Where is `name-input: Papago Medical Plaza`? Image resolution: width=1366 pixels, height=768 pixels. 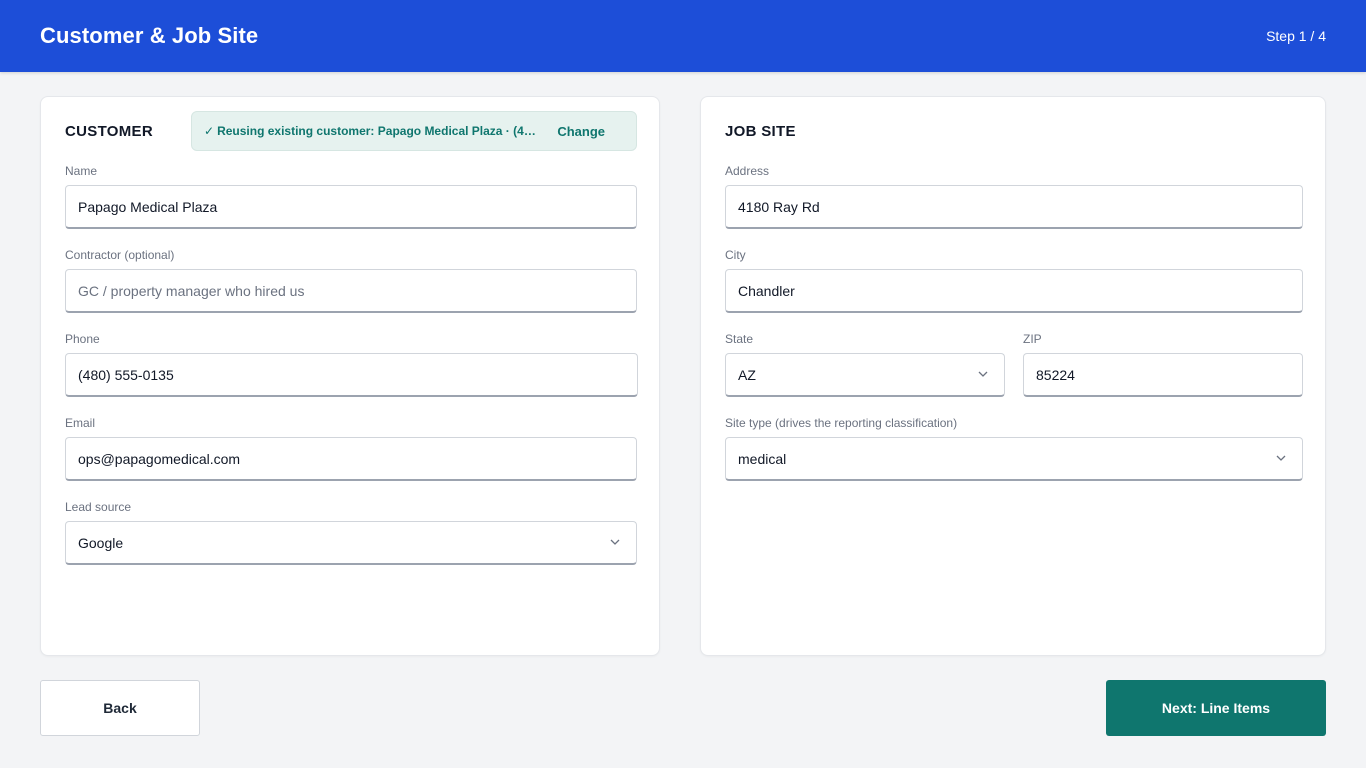
name-input: Papago Medical Plaza is located at coordinates (351, 207).